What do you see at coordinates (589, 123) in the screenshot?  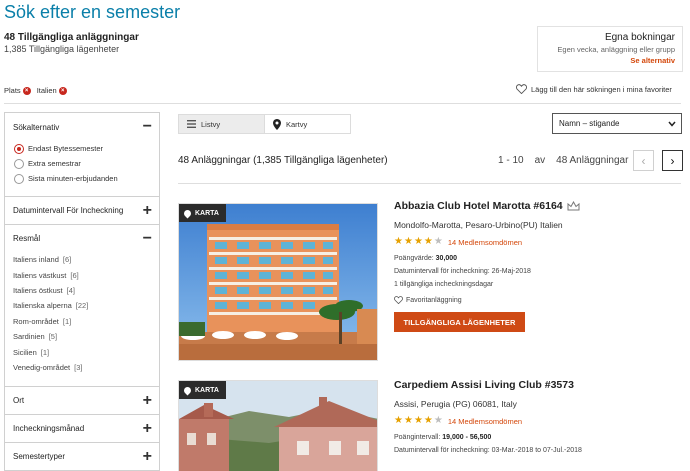 I see `sort-value: Namn – stigande` at bounding box center [589, 123].